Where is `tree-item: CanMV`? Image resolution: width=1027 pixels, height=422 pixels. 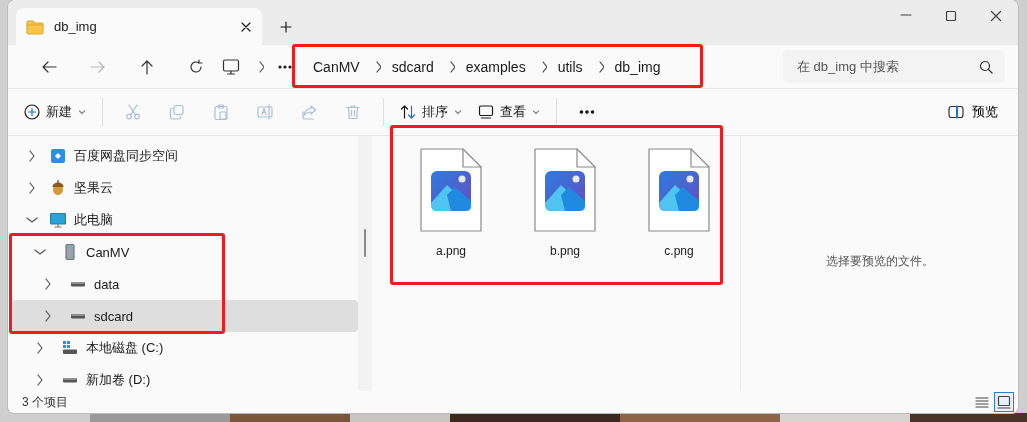
tree-item: CanMV is located at coordinates (185, 252).